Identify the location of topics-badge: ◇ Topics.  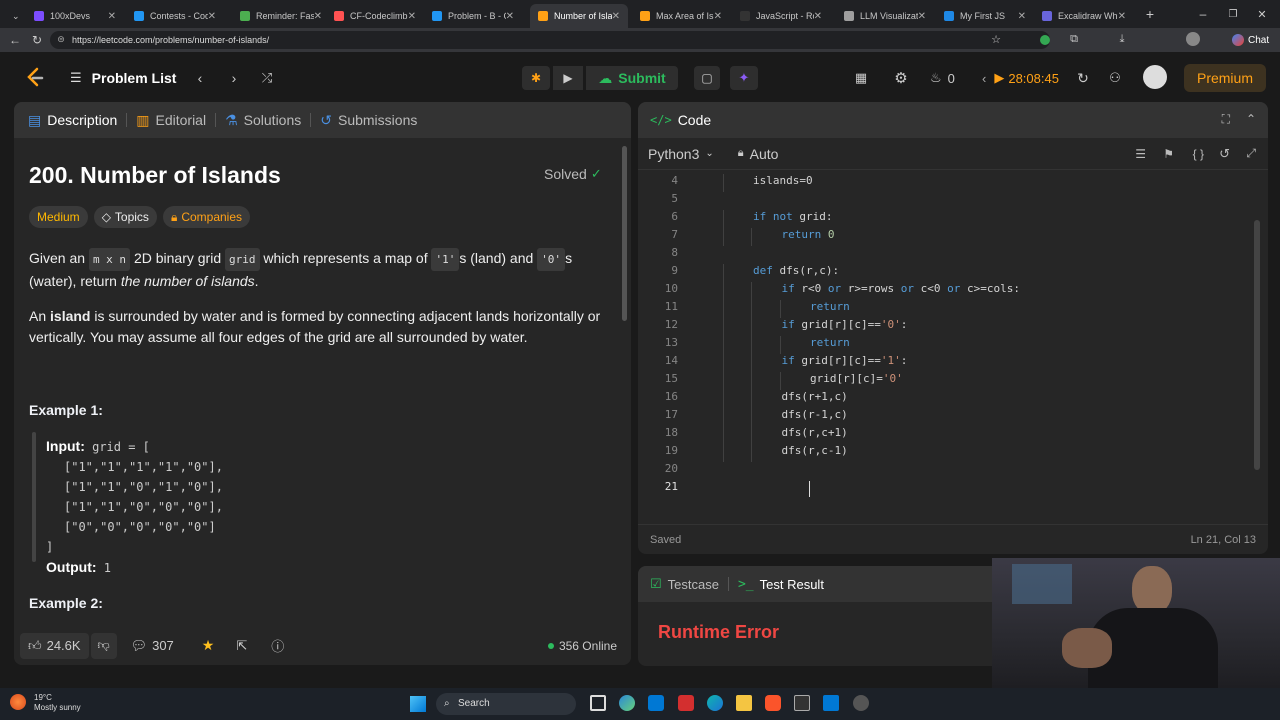
(125, 217).